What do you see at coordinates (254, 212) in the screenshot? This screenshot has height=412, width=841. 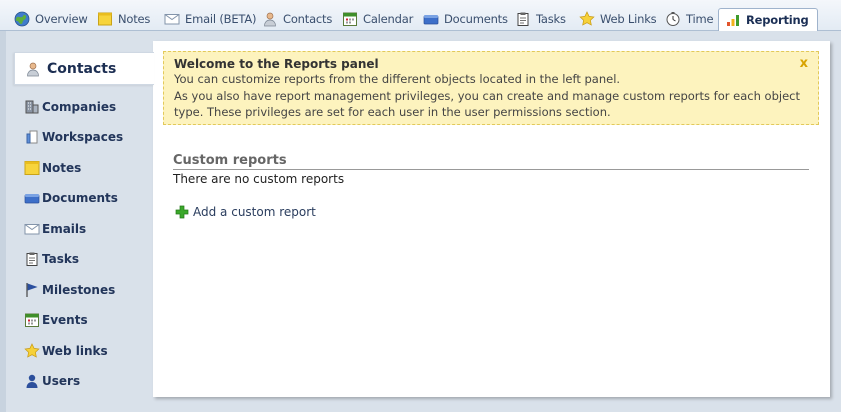 I see `add-custom-report-label: Add a custom report` at bounding box center [254, 212].